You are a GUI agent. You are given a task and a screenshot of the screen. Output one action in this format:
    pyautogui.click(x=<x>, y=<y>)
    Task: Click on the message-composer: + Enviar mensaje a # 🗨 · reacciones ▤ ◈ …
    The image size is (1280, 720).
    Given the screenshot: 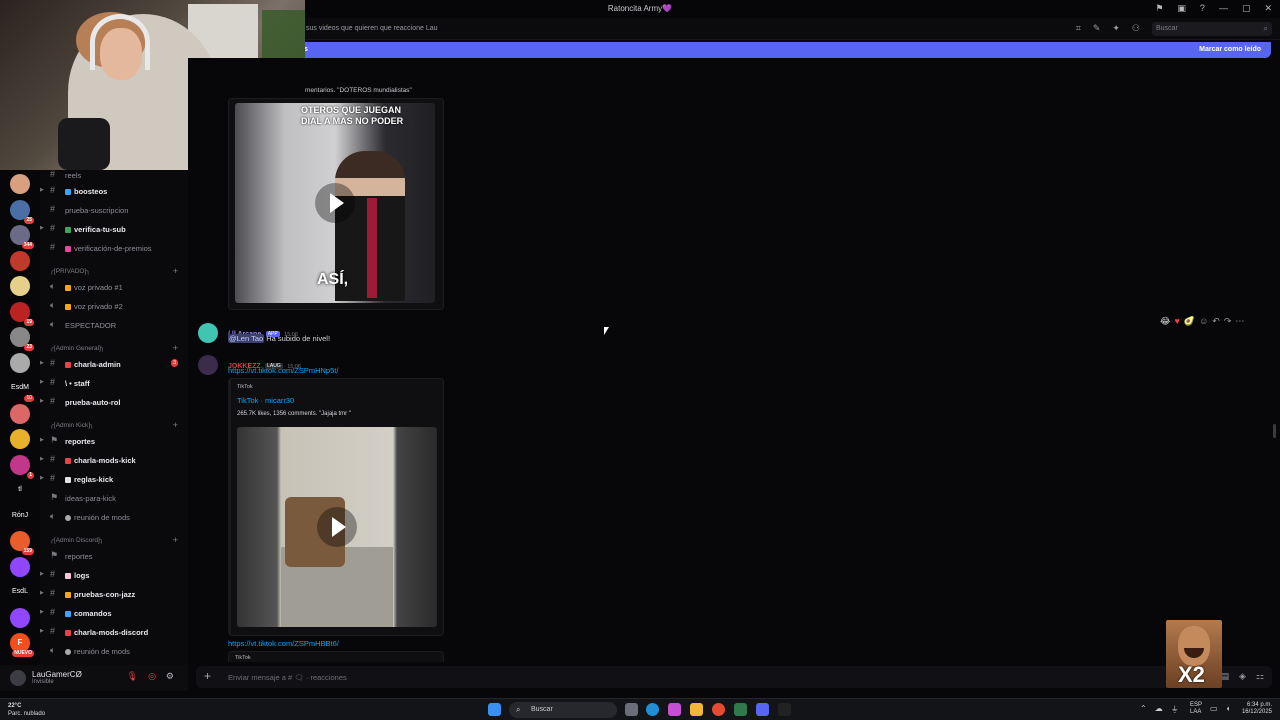 What is the action you would take?
    pyautogui.click(x=734, y=677)
    